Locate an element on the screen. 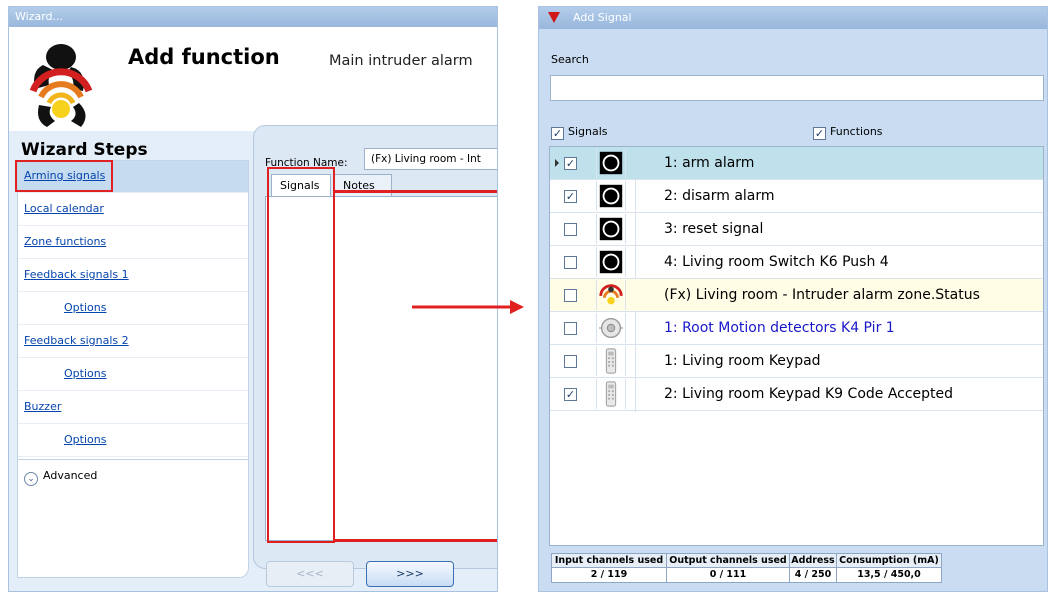  table-row: ✓ 2: disarm alarm is located at coordinates (796, 196).